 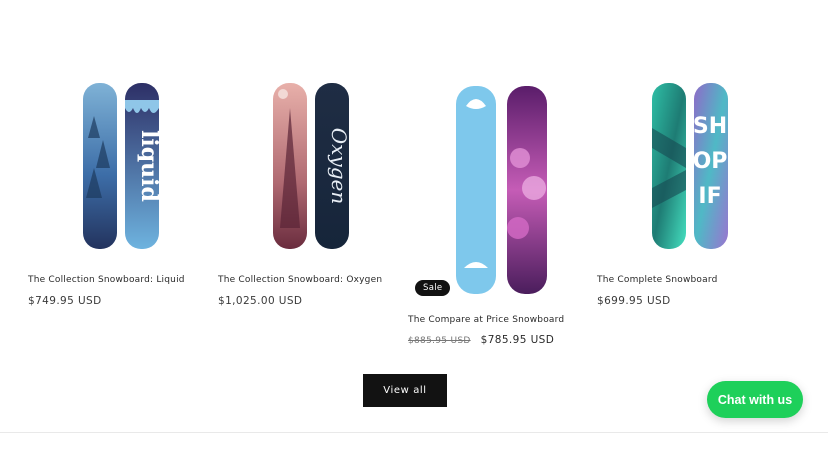 What do you see at coordinates (149, 166) in the screenshot?
I see `svg-text: liquid` at bounding box center [149, 166].